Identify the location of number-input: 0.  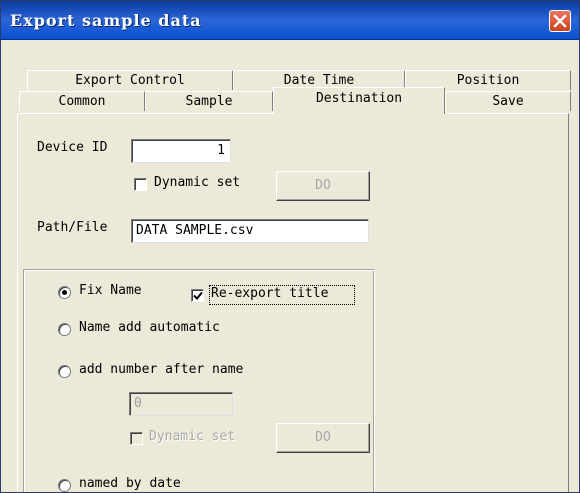
(181, 404).